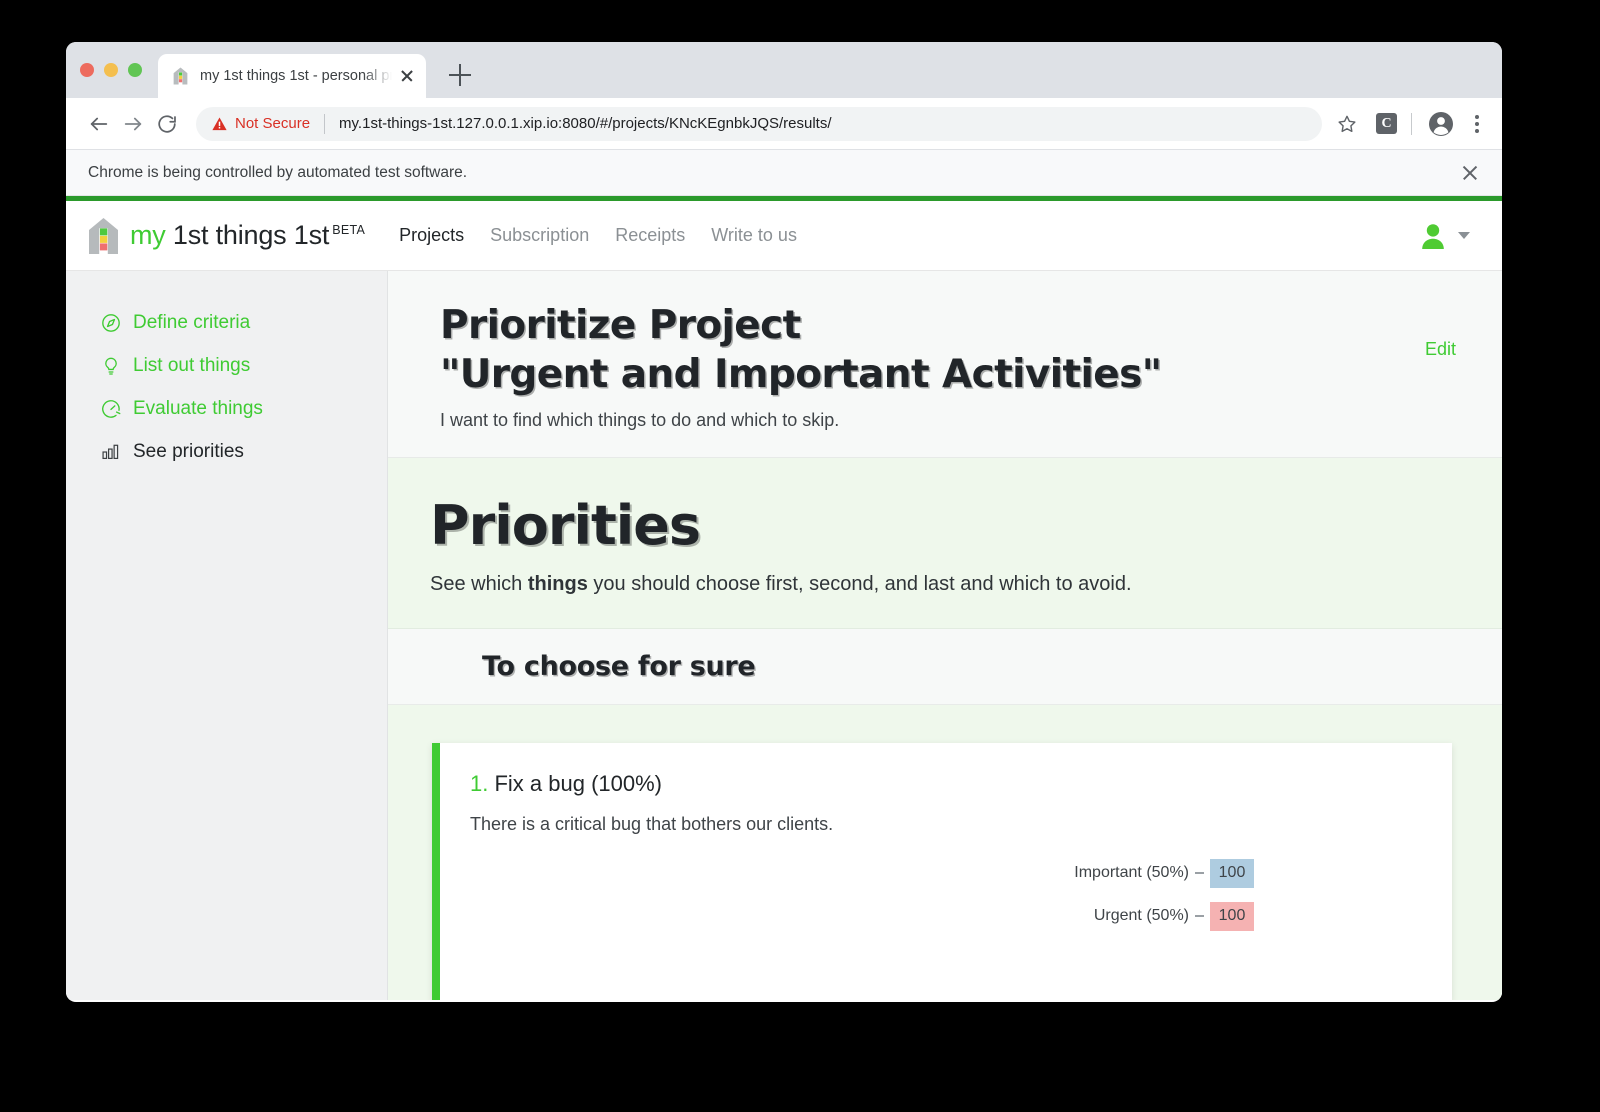 Image resolution: width=1600 pixels, height=1112 pixels. What do you see at coordinates (99, 124) in the screenshot?
I see `back-arrow-icon` at bounding box center [99, 124].